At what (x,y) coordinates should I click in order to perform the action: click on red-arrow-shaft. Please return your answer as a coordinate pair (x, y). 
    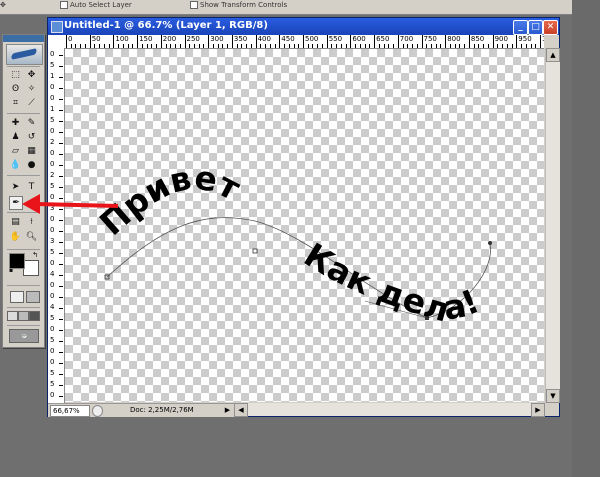
    Looking at the image, I should click on (77, 205).